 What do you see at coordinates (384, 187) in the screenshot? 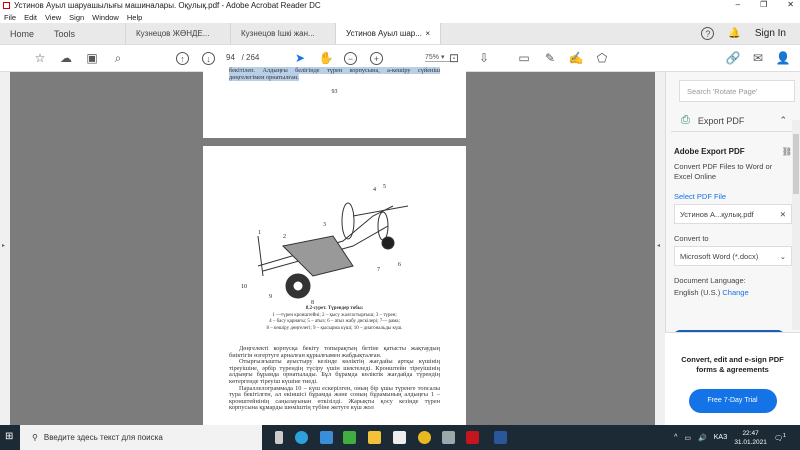
I see `figure-label: 5` at bounding box center [384, 187].